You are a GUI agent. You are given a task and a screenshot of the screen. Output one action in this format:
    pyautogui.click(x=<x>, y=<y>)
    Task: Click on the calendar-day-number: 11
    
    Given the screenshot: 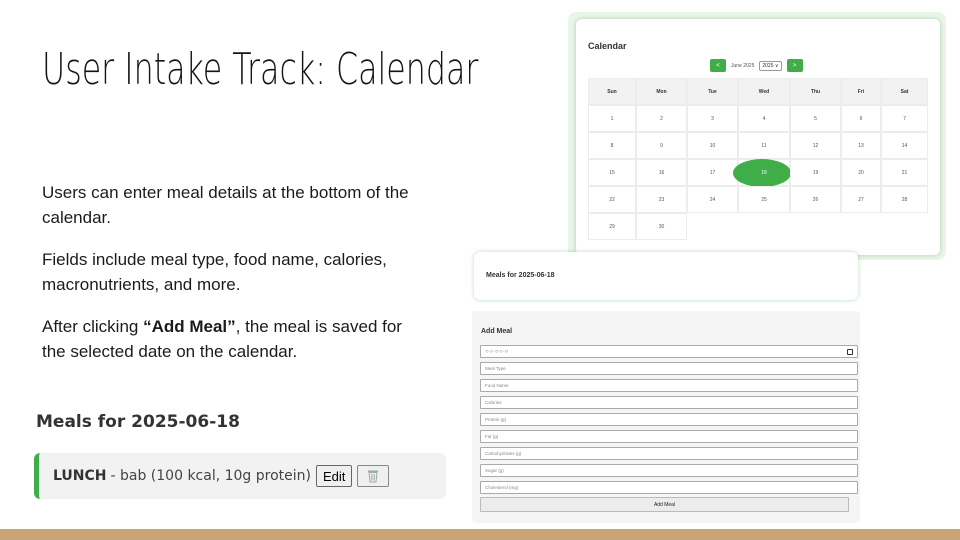 What is the action you would take?
    pyautogui.click(x=764, y=145)
    